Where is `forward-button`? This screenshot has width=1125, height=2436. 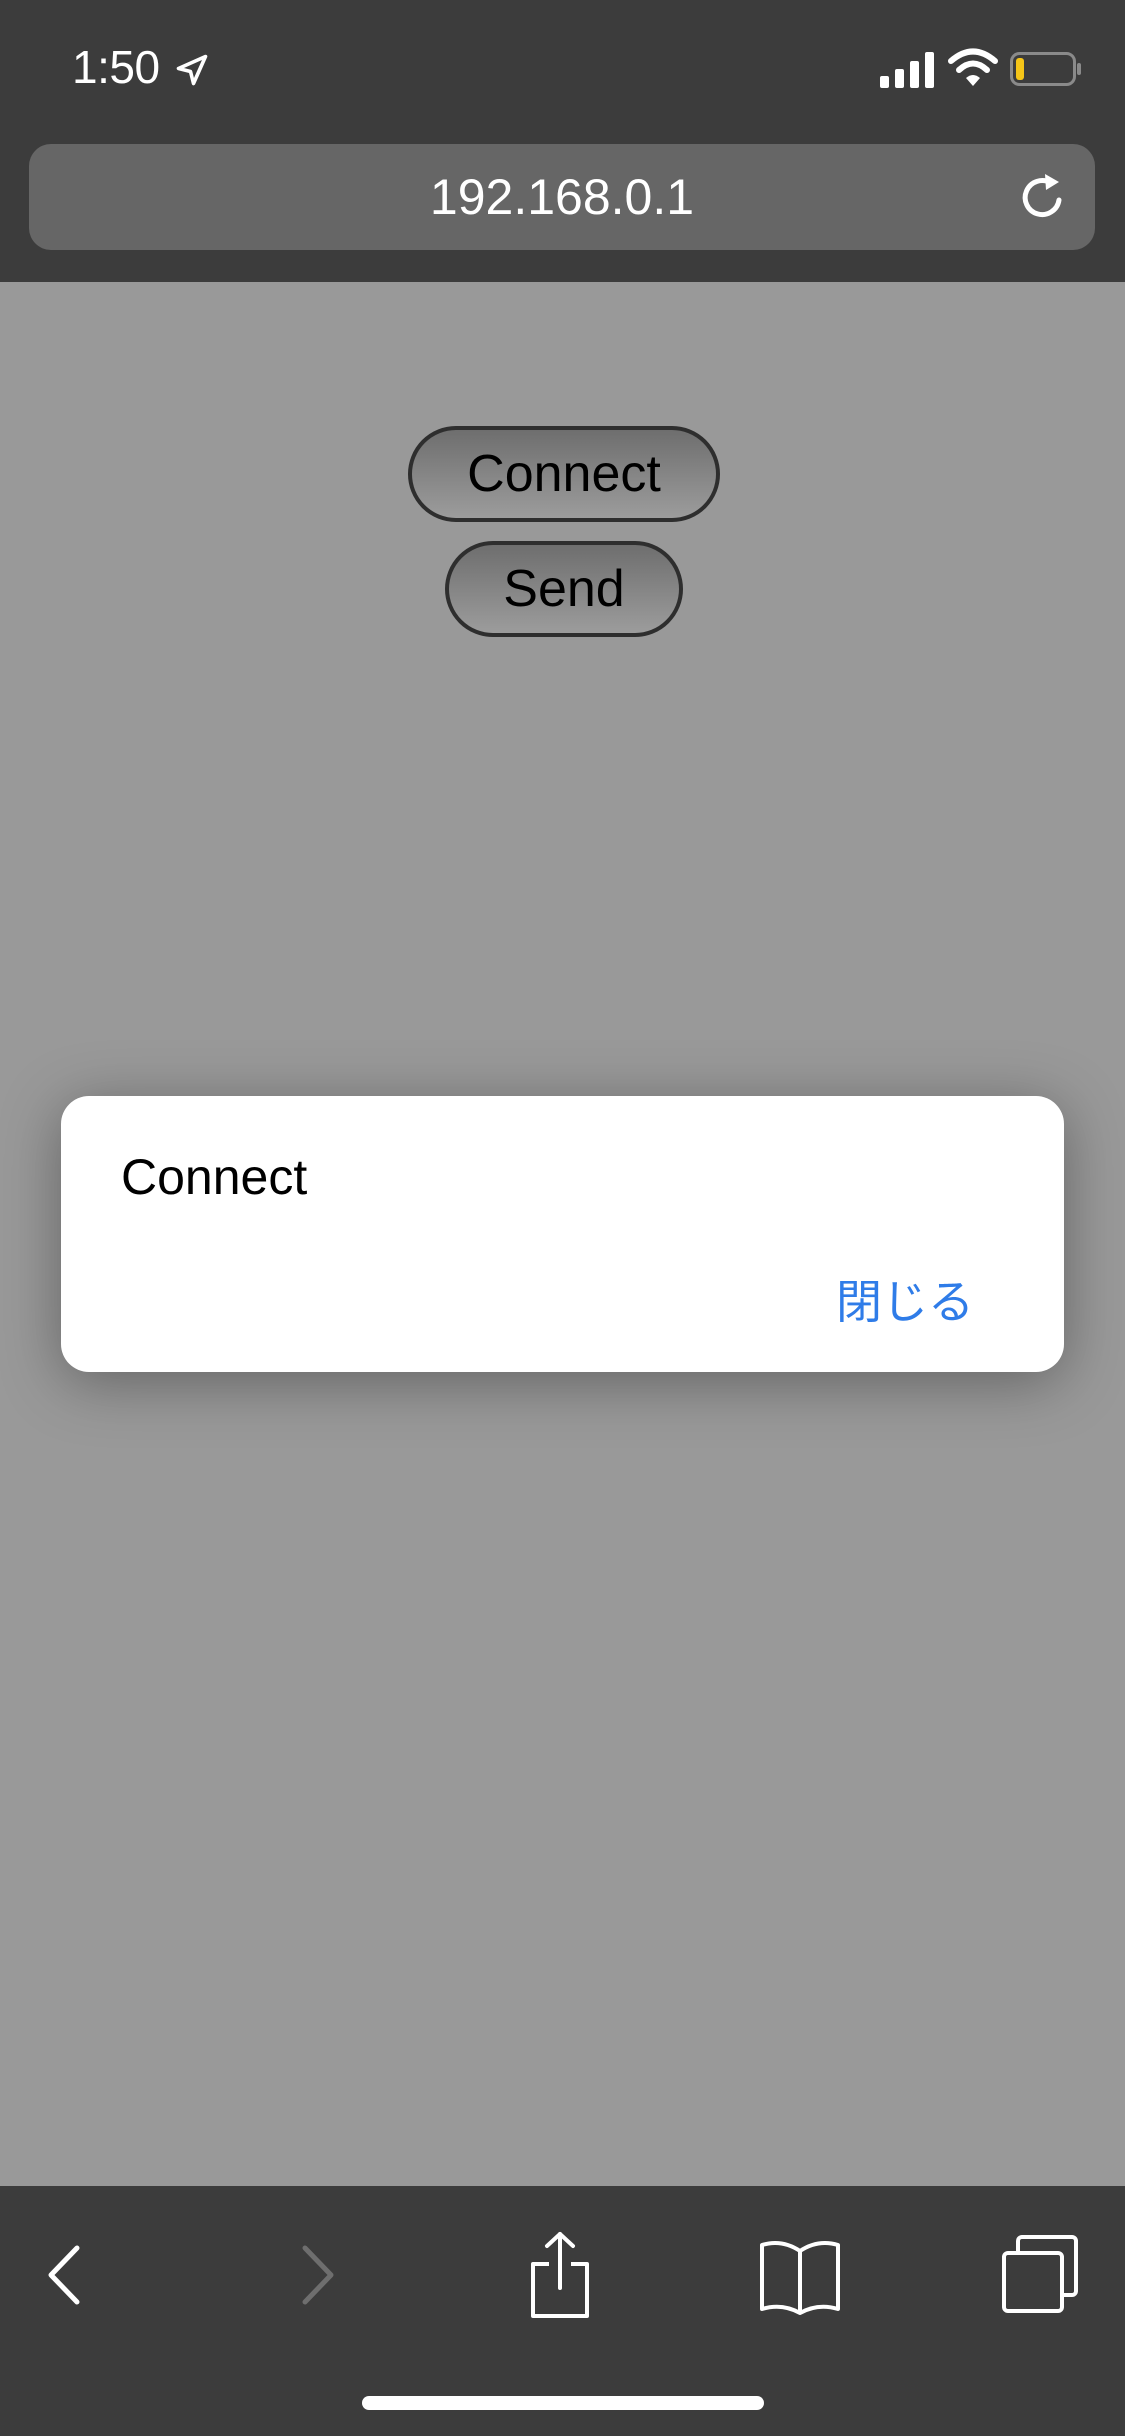
forward-button is located at coordinates (317, 2275).